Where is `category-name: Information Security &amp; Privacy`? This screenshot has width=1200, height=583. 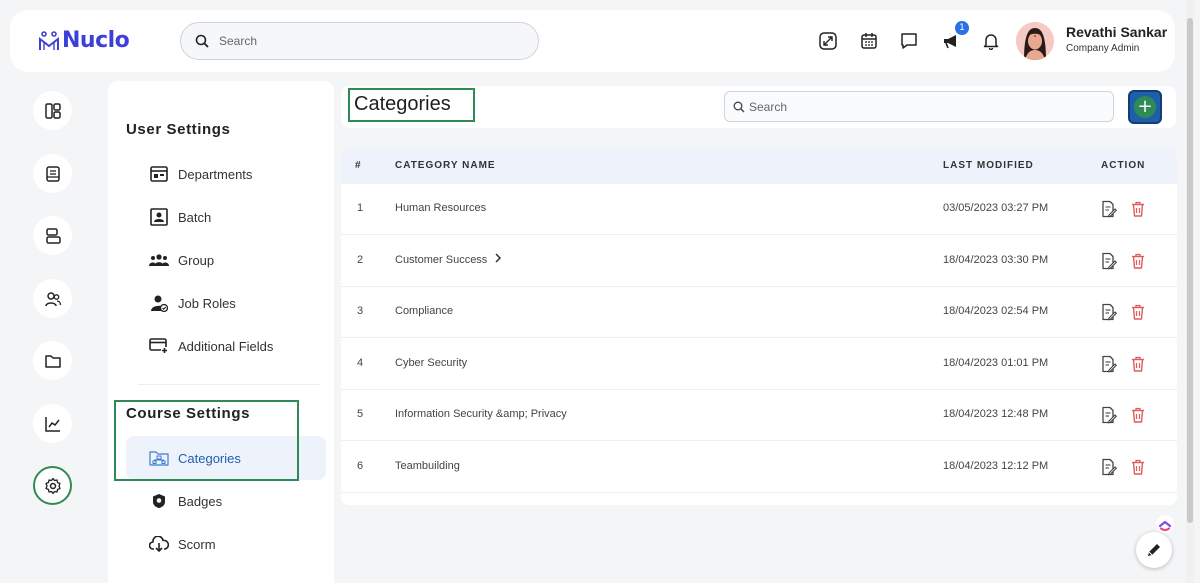 category-name: Information Security &amp; Privacy is located at coordinates (481, 414).